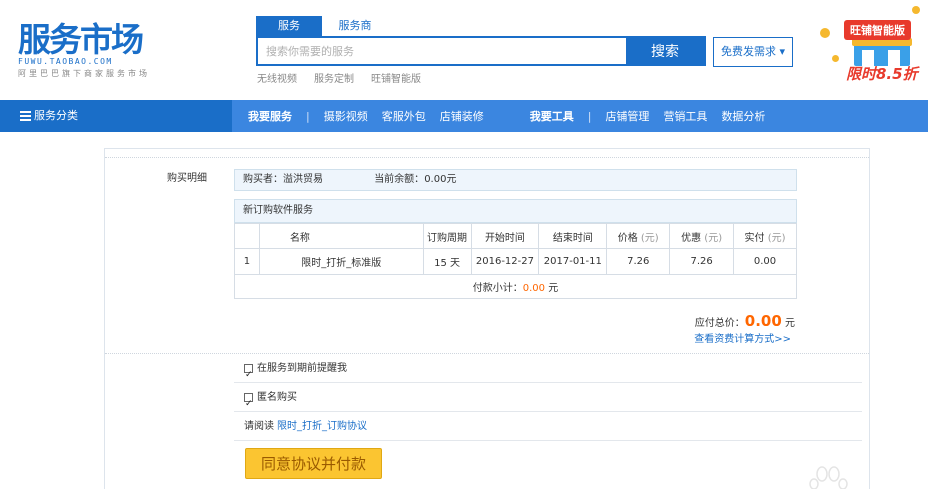 The image size is (928, 489). I want to click on remind-checkbox, so click(248, 375).